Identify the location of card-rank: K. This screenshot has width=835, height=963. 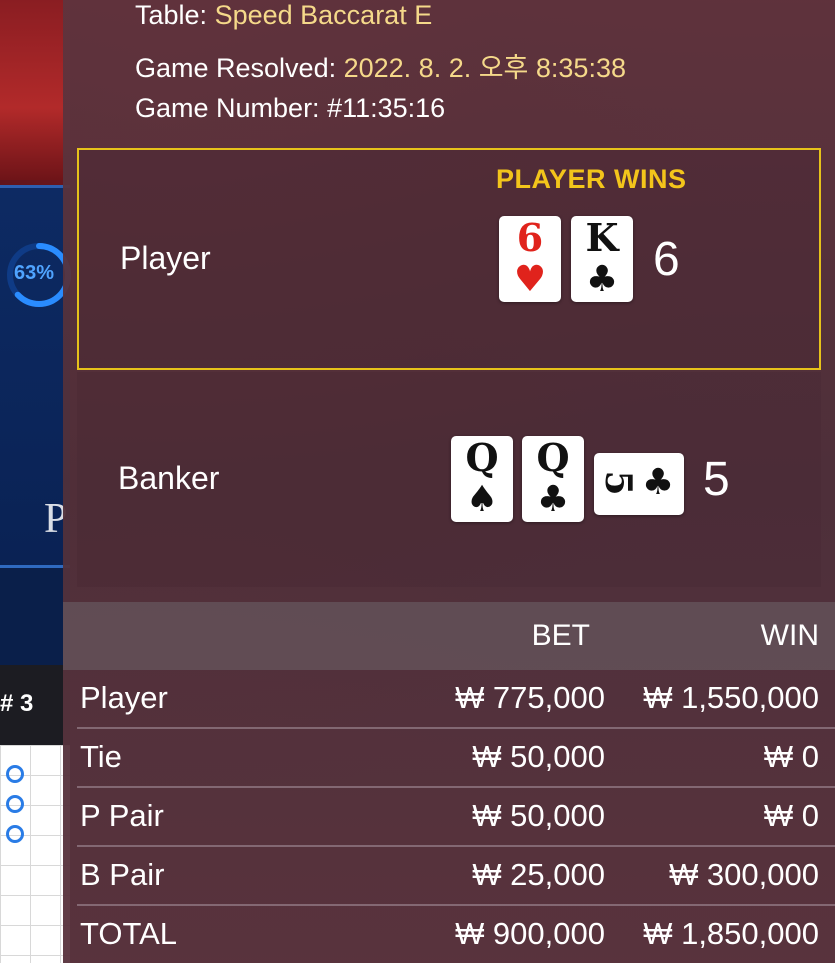
(602, 237).